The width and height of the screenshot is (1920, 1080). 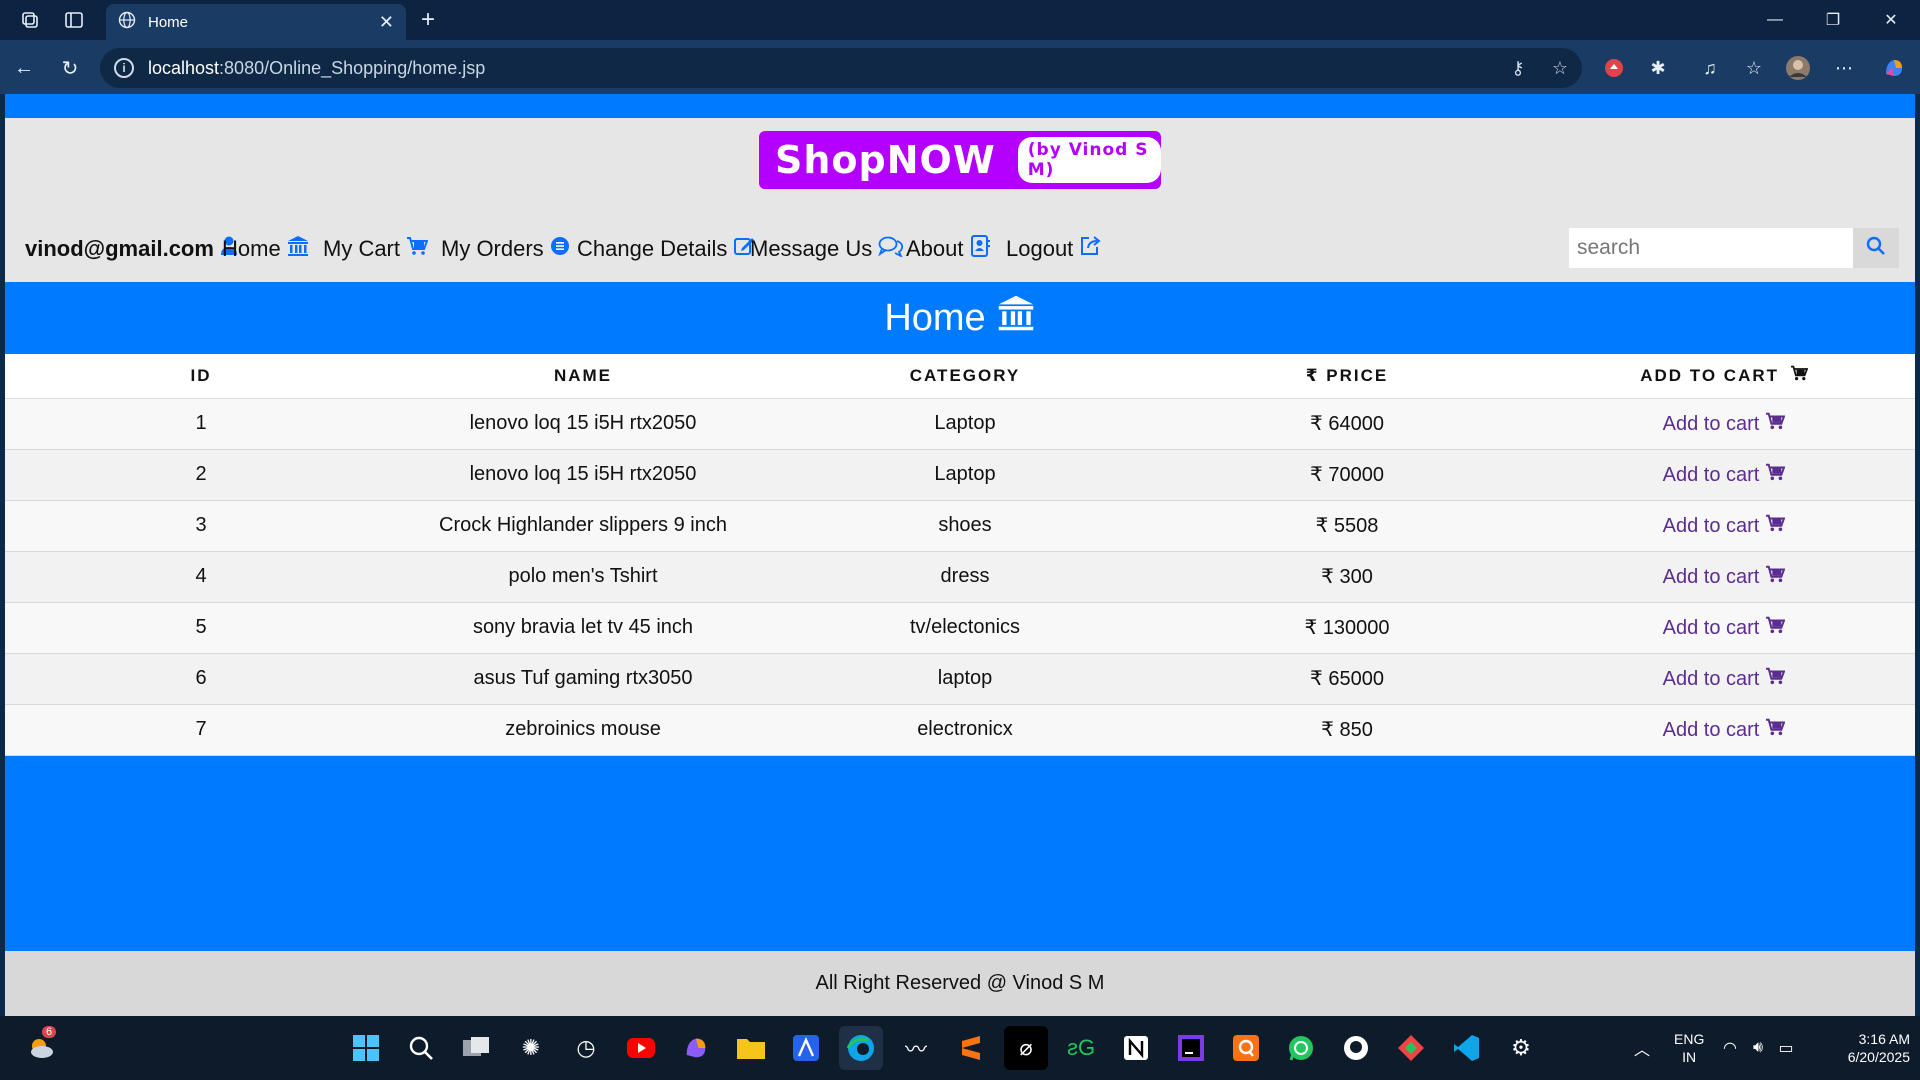 I want to click on lang-line2: IN, so click(x=1689, y=1057).